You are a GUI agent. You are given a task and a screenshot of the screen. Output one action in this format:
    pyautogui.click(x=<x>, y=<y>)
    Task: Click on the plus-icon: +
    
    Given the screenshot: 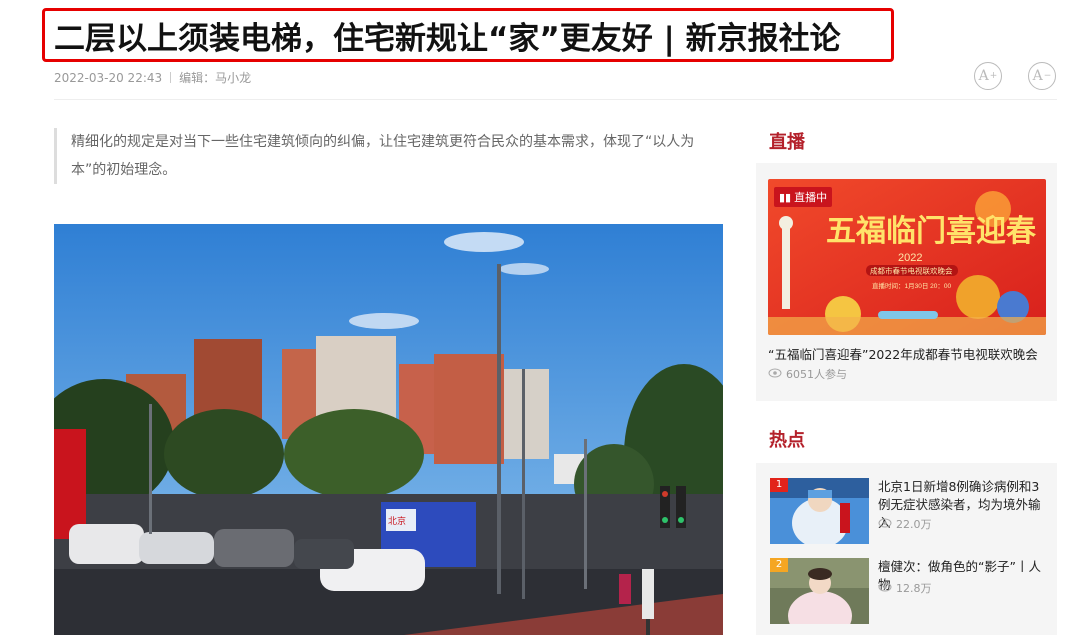 What is the action you would take?
    pyautogui.click(x=993, y=76)
    